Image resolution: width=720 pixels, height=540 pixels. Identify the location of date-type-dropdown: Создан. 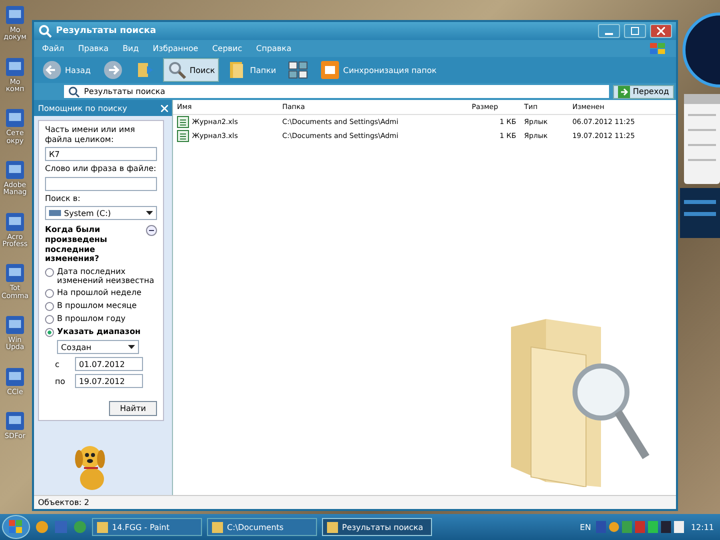
(98, 347).